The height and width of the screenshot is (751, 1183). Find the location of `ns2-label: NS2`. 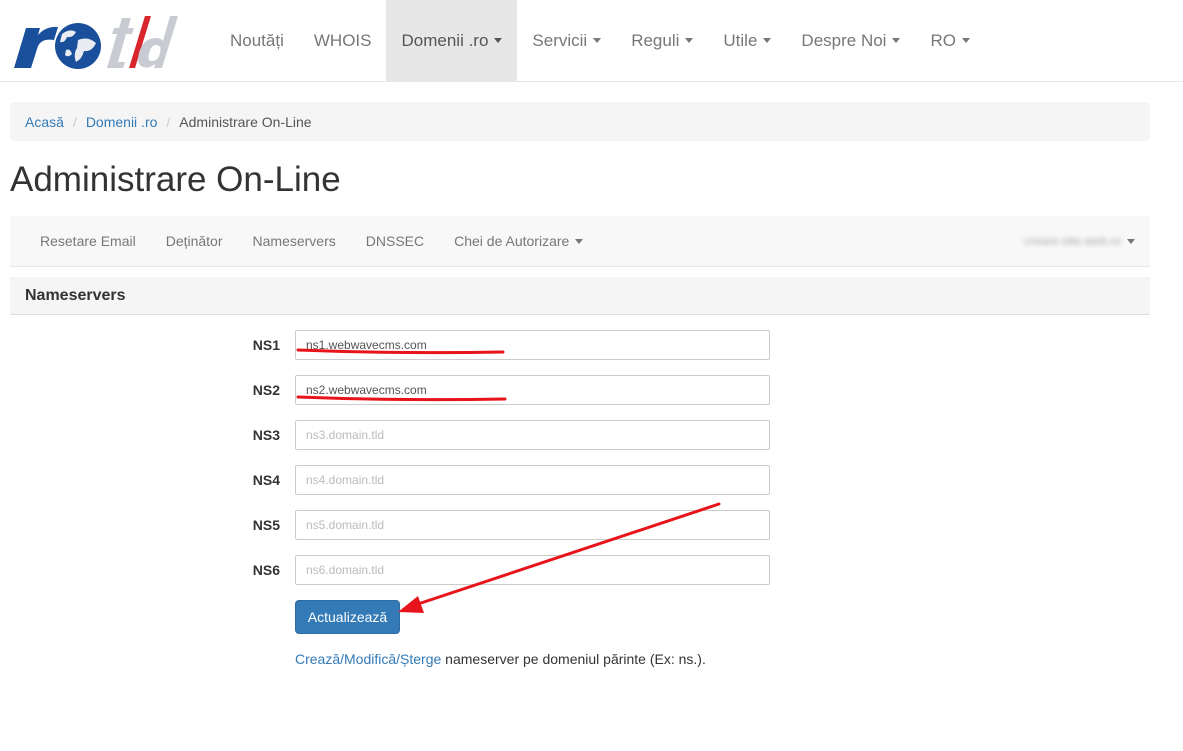

ns2-label: NS2 is located at coordinates (266, 390).